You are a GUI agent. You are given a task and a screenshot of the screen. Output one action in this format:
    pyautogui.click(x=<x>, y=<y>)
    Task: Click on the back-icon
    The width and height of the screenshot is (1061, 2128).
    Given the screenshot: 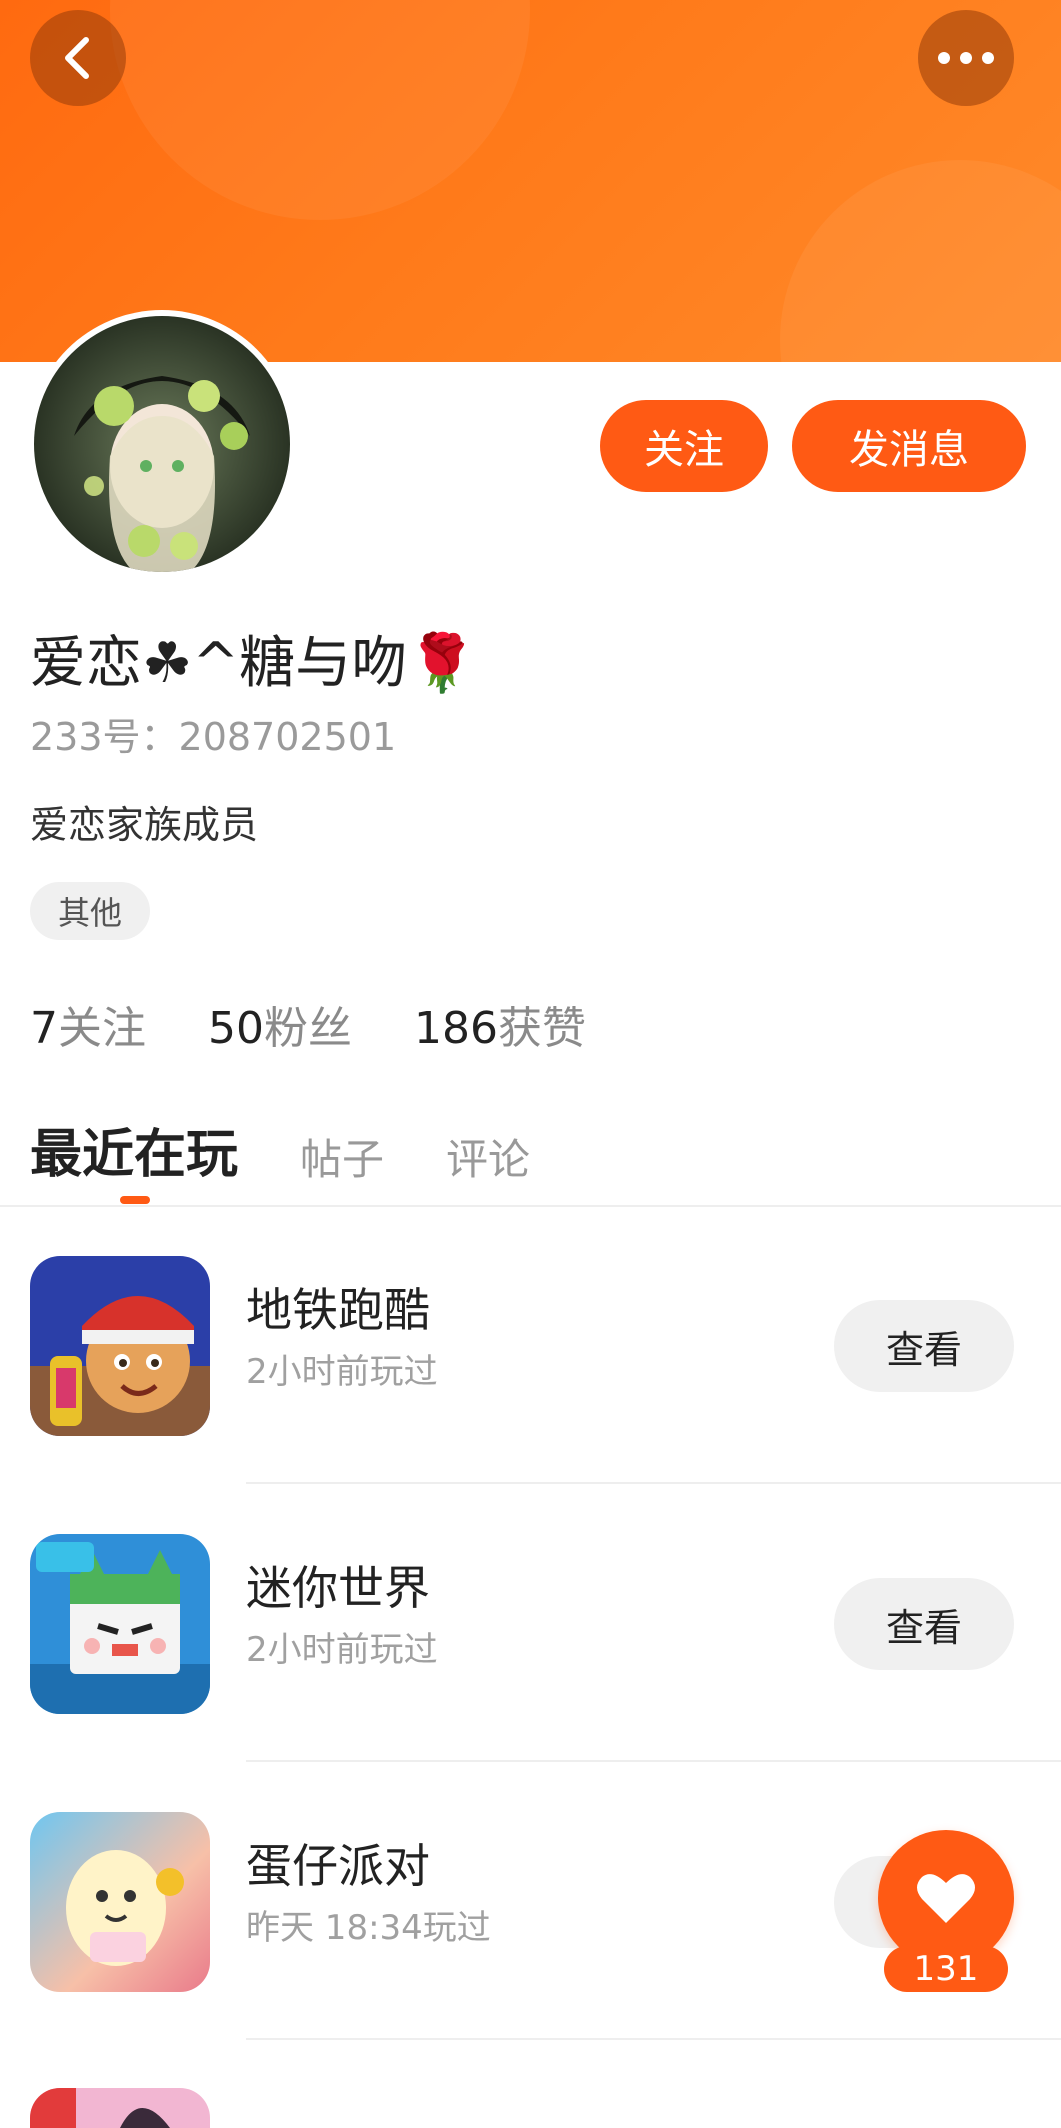 What is the action you would take?
    pyautogui.click(x=77, y=58)
    